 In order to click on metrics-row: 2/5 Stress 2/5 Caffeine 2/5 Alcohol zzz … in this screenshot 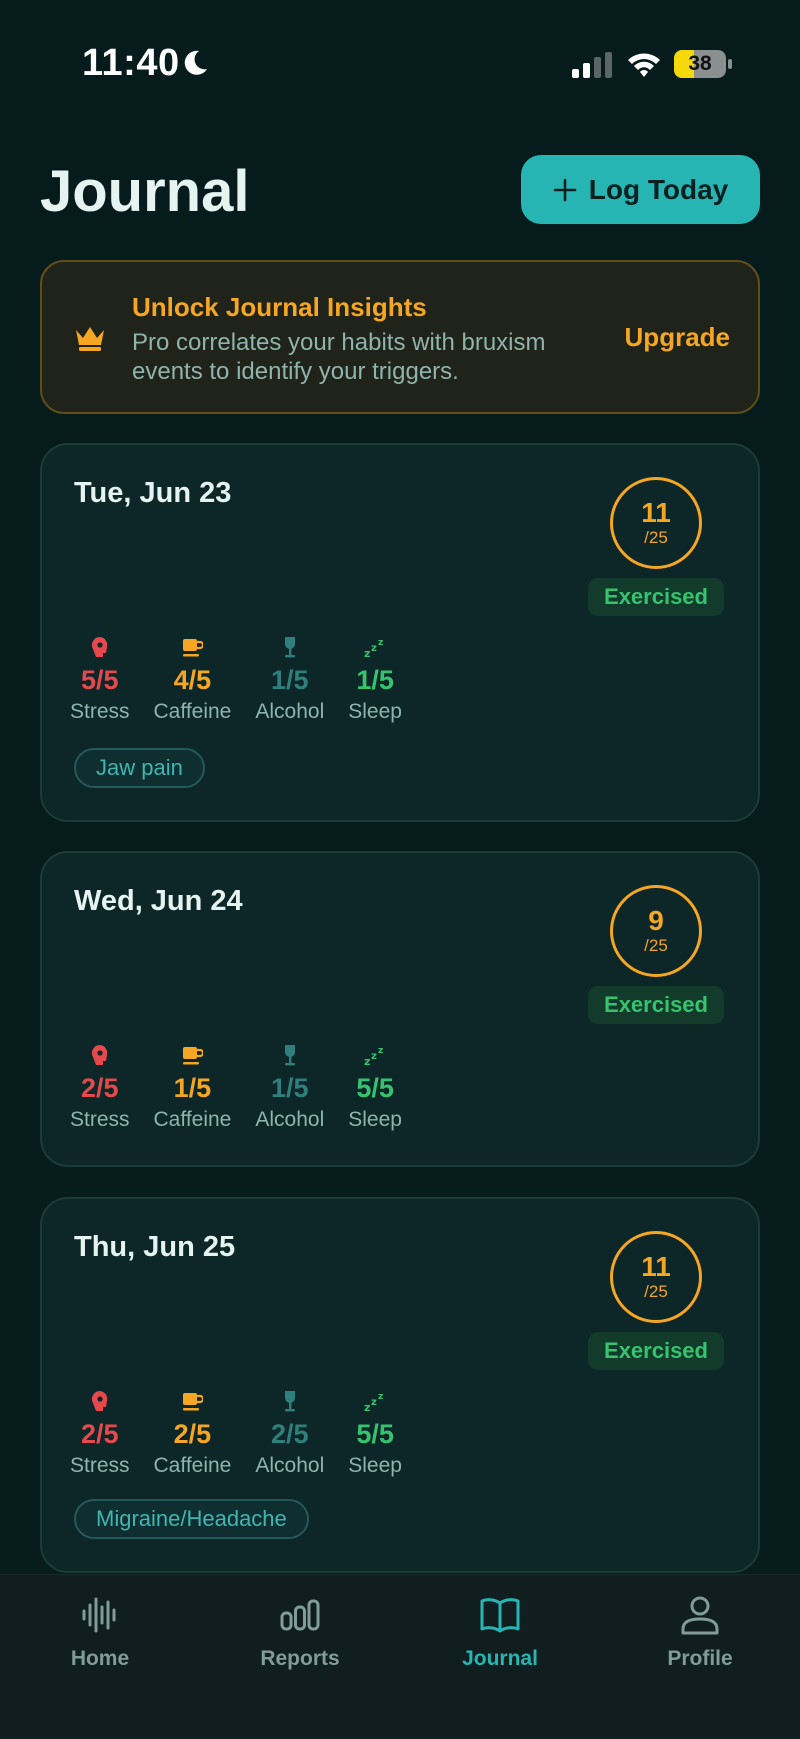, I will do `click(248, 1435)`.